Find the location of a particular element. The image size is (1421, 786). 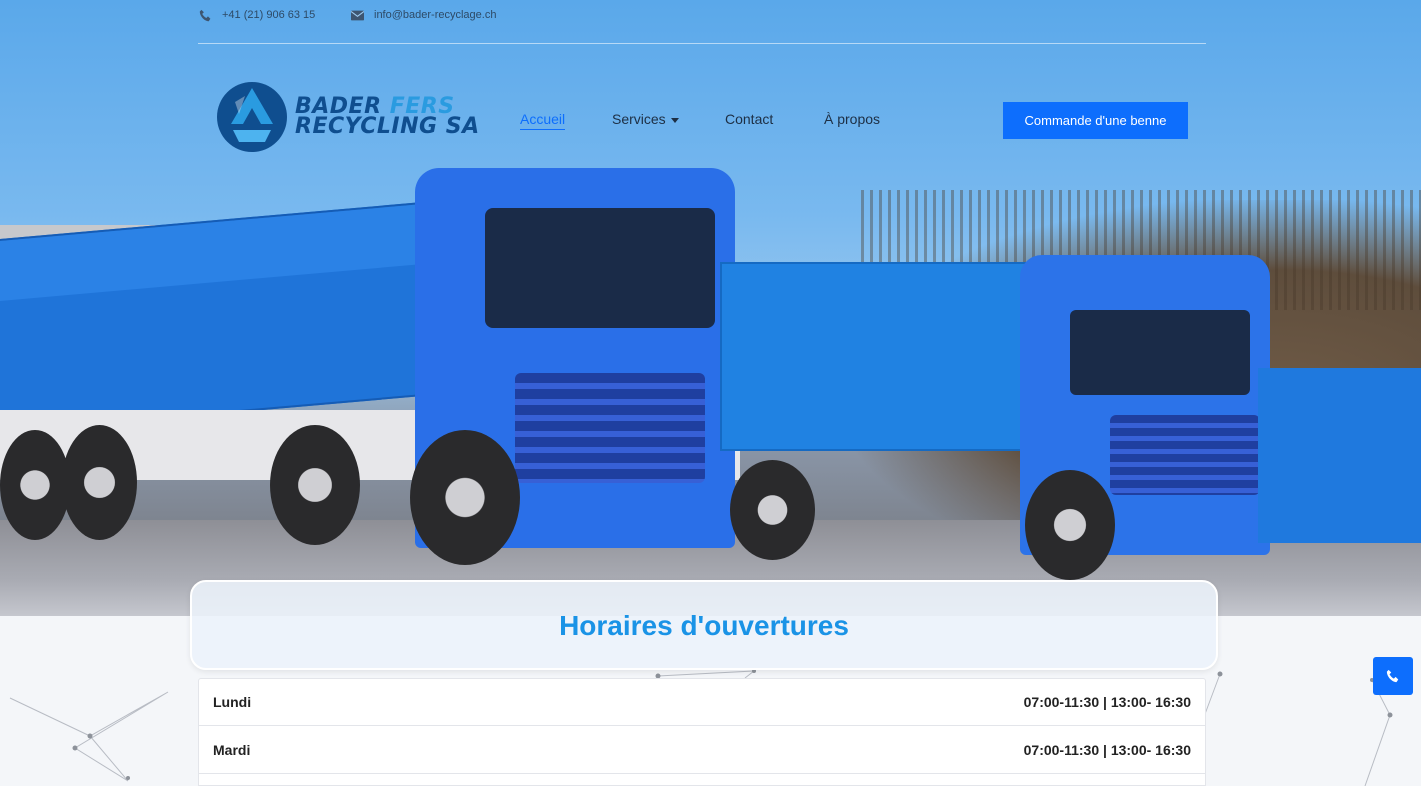

hours-title: Horaires d'ouvertures is located at coordinates (704, 625).